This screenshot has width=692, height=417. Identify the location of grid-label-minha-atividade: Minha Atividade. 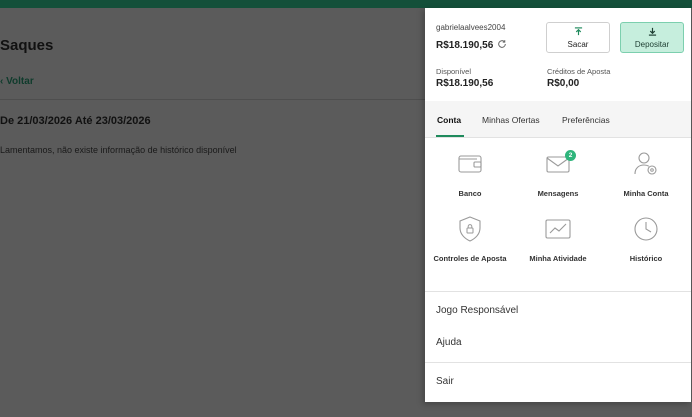
(558, 258).